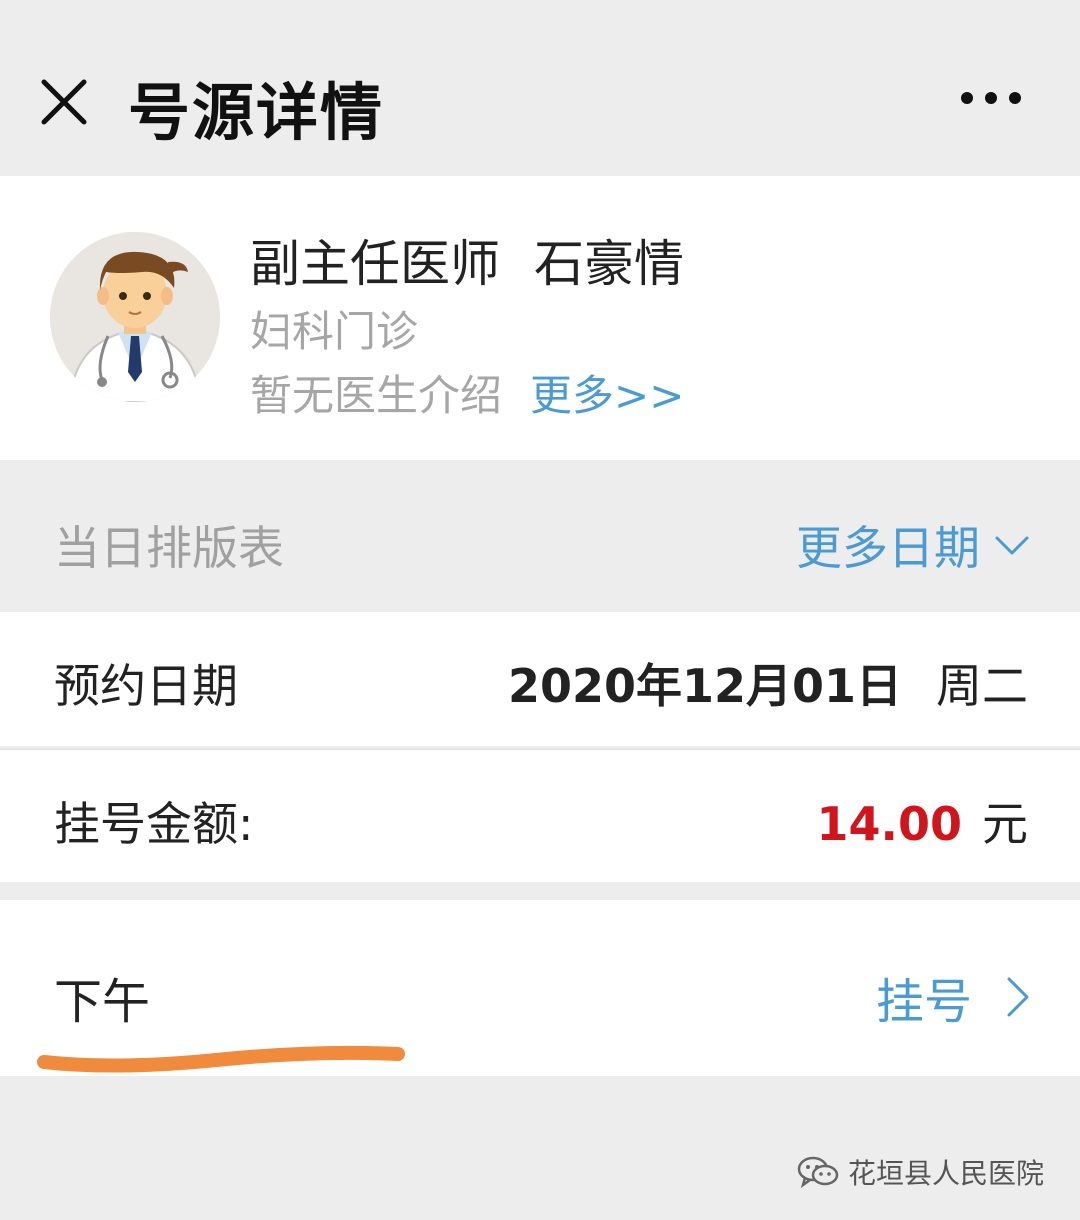 Image resolution: width=1080 pixels, height=1220 pixels. Describe the element at coordinates (945, 1173) in the screenshot. I see `watermark-text: 花垣县人民医院` at that location.